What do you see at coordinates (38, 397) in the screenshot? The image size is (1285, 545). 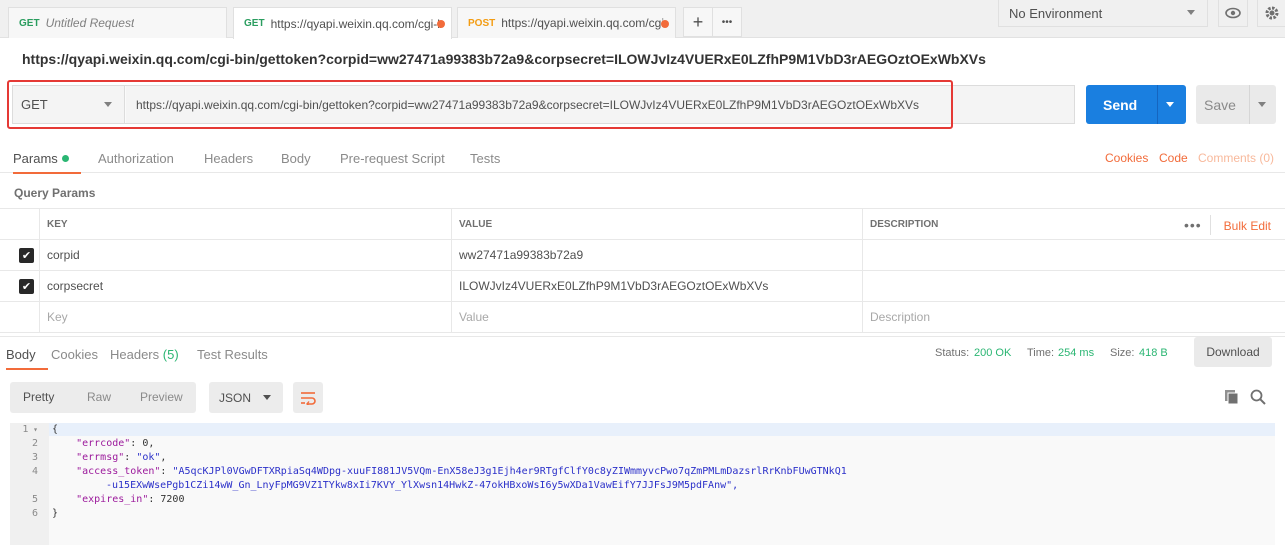 I see `view-pretty-button: Pretty` at bounding box center [38, 397].